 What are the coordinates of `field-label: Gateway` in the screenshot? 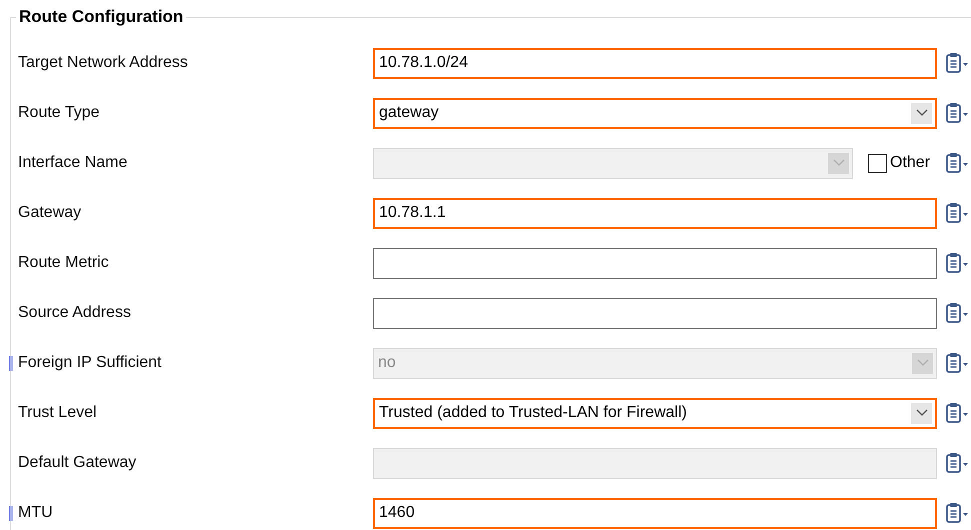 It's located at (50, 213).